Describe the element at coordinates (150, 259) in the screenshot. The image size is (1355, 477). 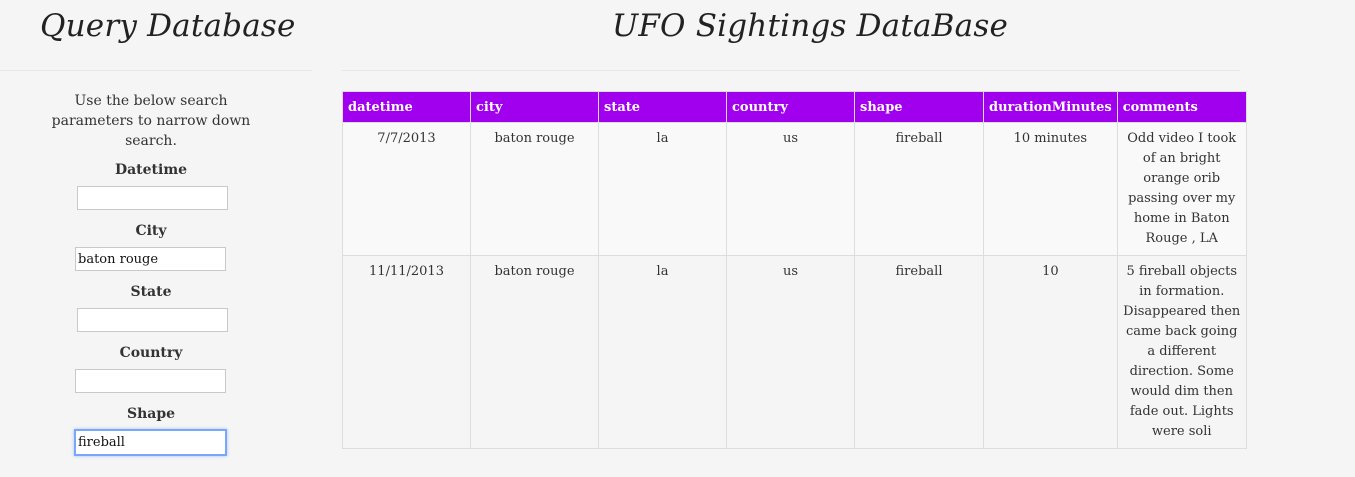
I see `city-input` at that location.